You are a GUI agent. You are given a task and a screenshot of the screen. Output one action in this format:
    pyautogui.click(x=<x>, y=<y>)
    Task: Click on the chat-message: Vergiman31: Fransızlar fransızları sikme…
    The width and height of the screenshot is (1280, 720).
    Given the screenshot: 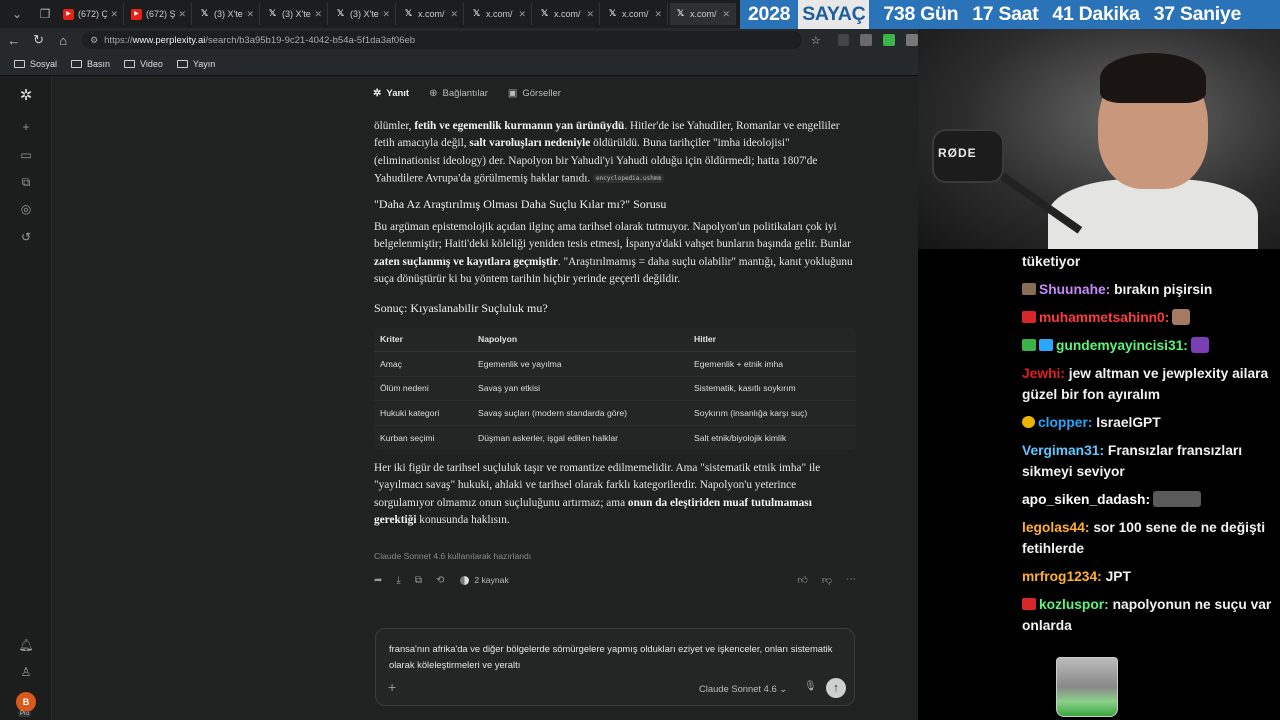 What is the action you would take?
    pyautogui.click(x=1147, y=461)
    